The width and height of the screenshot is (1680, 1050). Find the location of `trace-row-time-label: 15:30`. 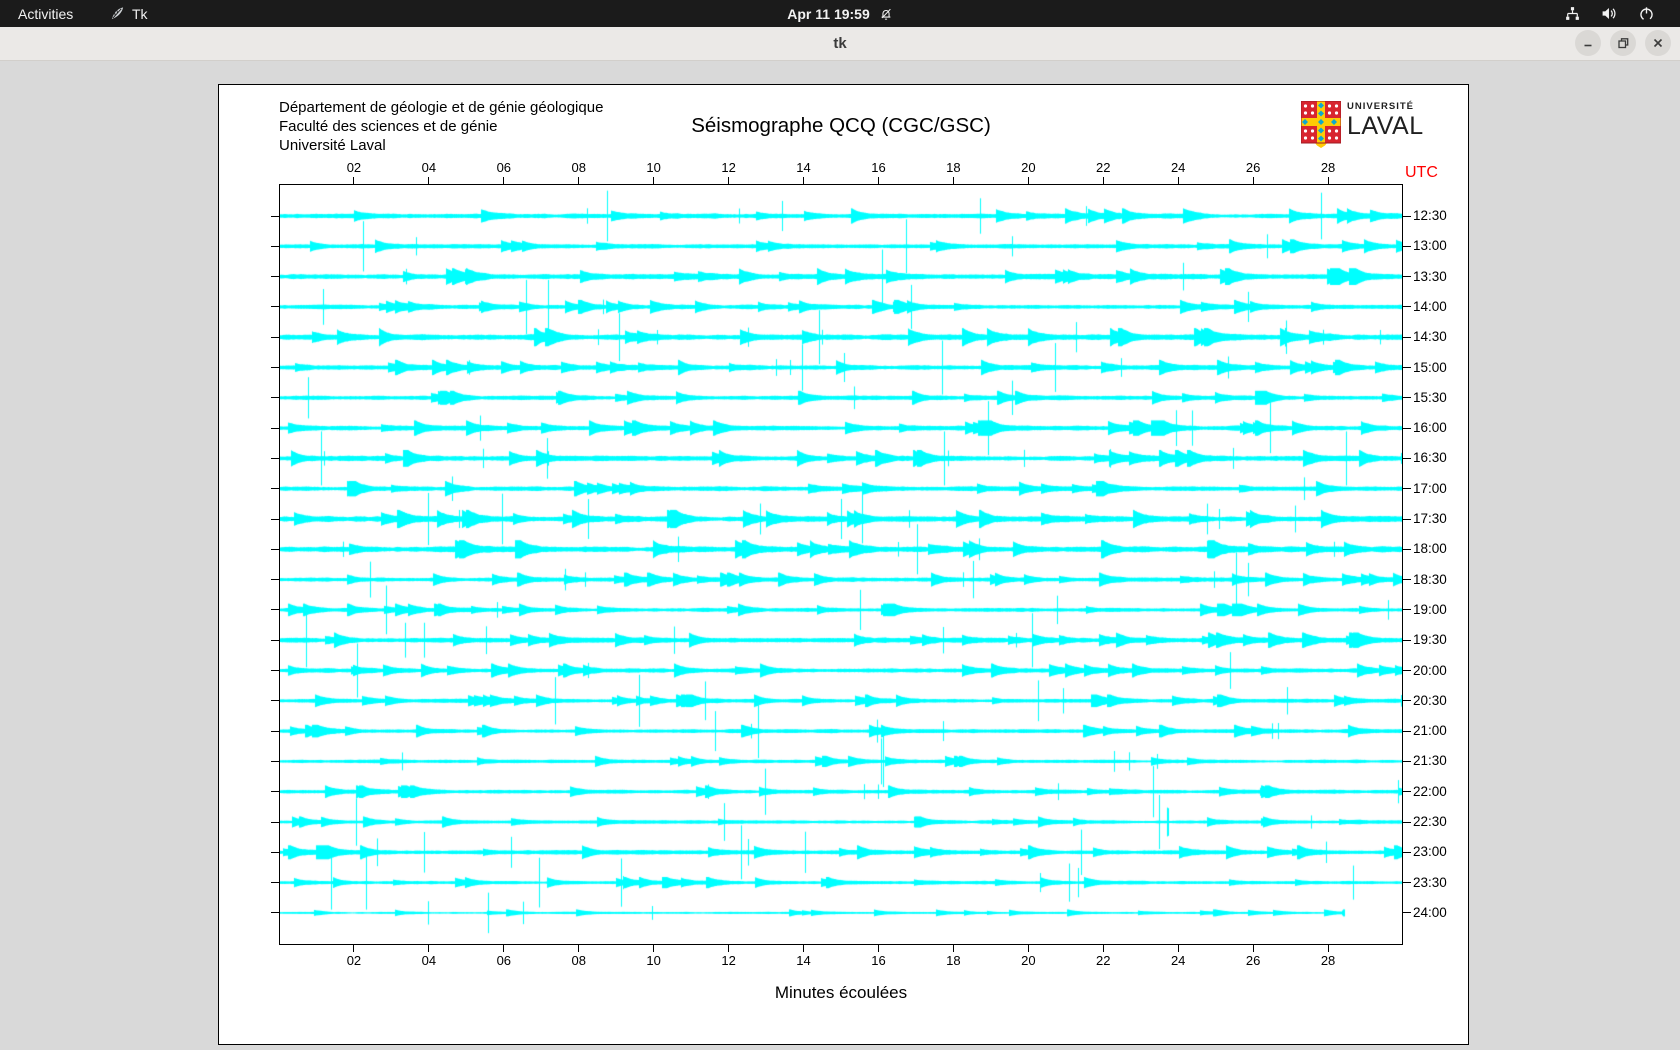

trace-row-time-label: 15:30 is located at coordinates (1430, 397).